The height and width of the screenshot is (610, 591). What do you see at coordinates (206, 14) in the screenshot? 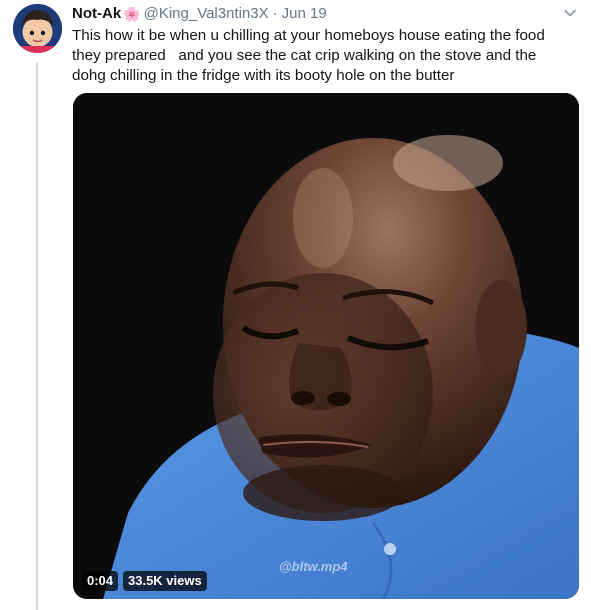
I see `user-handle: @King_Val3ntin3X` at bounding box center [206, 14].